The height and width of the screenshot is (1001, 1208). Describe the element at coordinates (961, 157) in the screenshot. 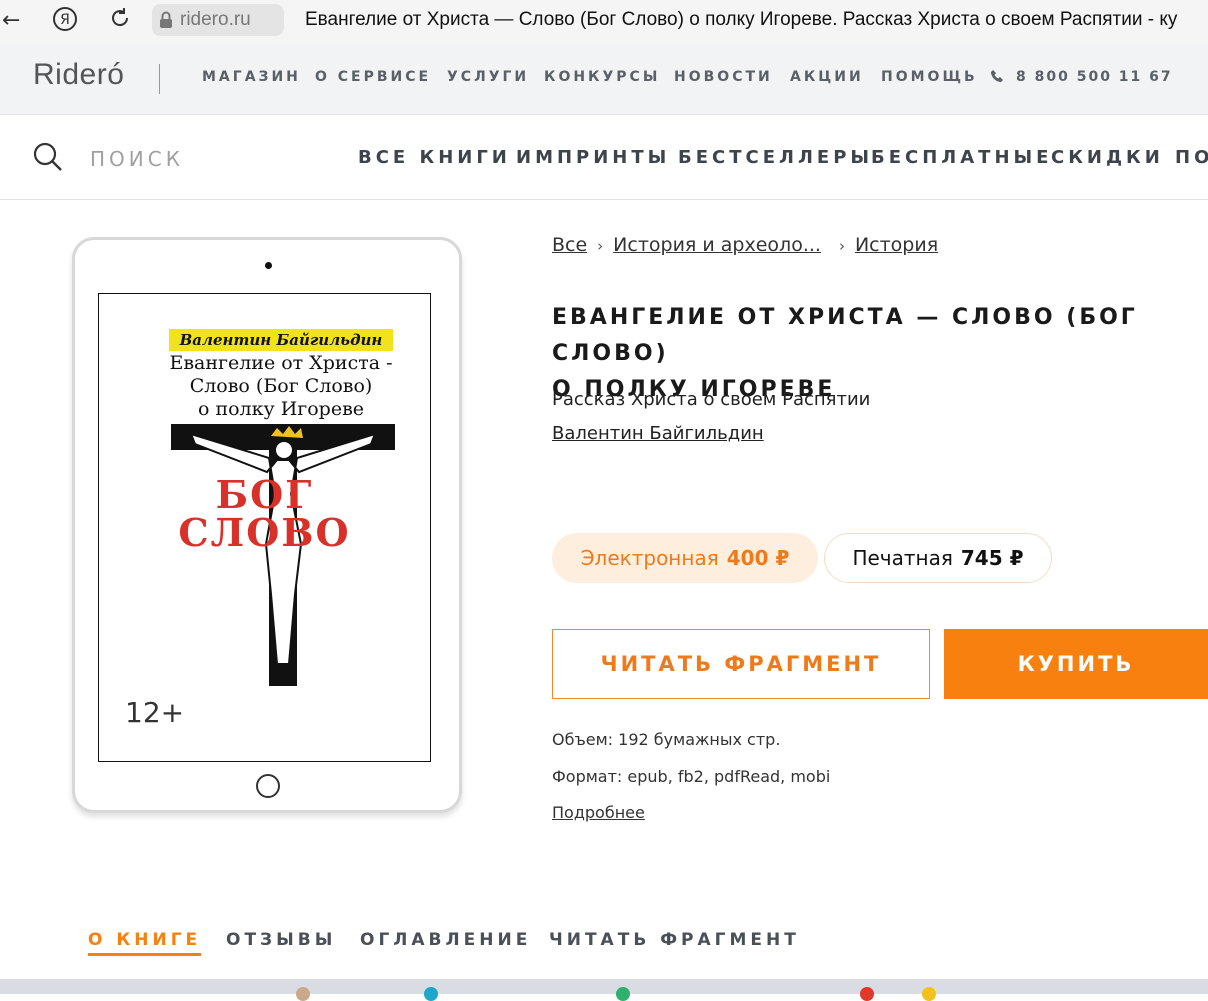

I see `nav-free: БЕСПЛАТНЫЕ` at that location.